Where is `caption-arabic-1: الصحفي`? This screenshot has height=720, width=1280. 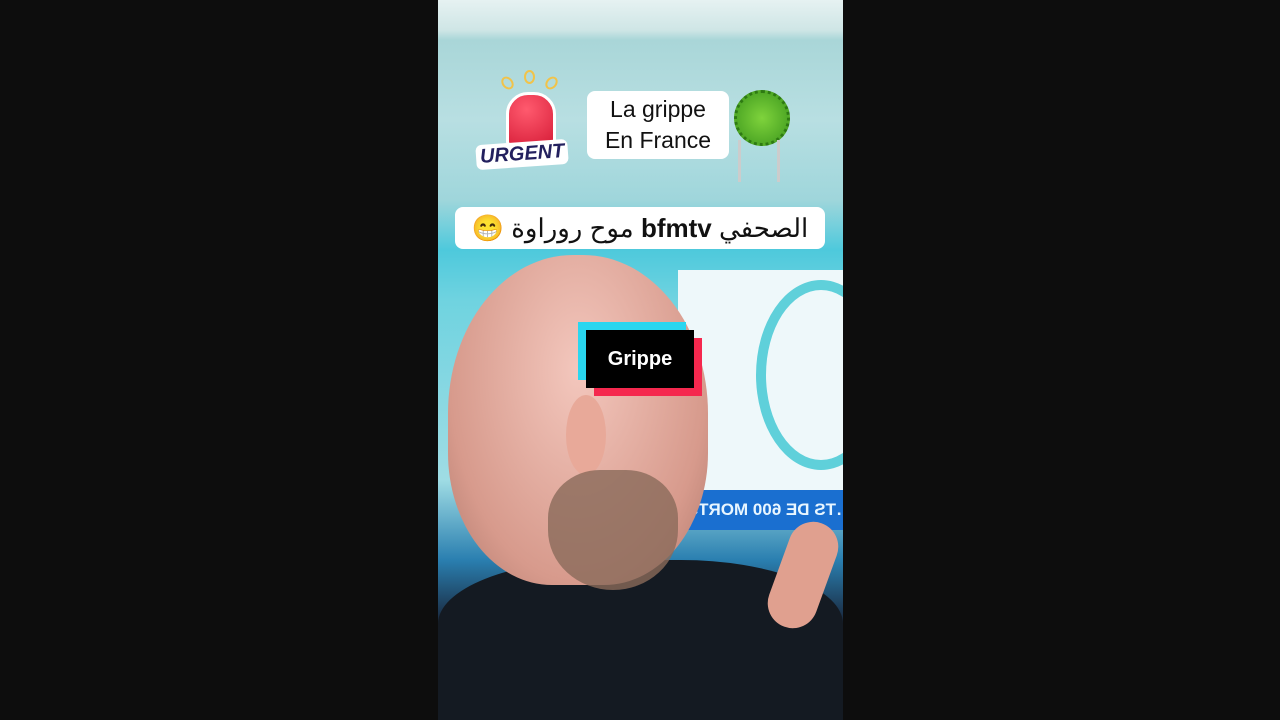
caption-arabic-1: الصحفي is located at coordinates (763, 228).